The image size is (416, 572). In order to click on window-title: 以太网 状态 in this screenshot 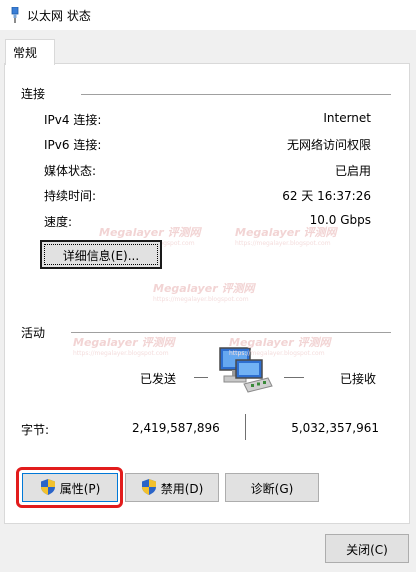, I will do `click(59, 16)`.